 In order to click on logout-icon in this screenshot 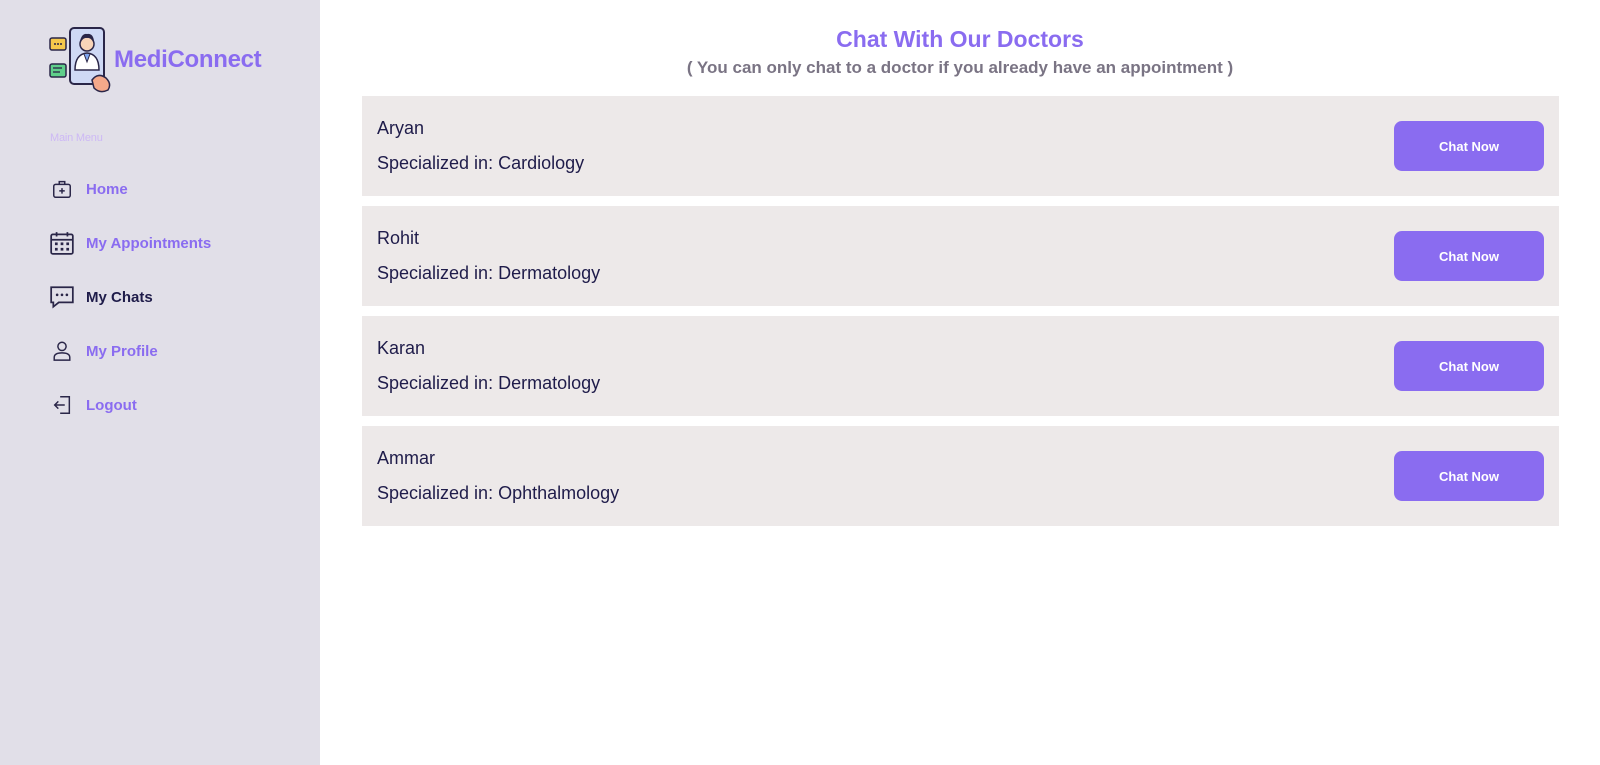, I will do `click(62, 405)`.